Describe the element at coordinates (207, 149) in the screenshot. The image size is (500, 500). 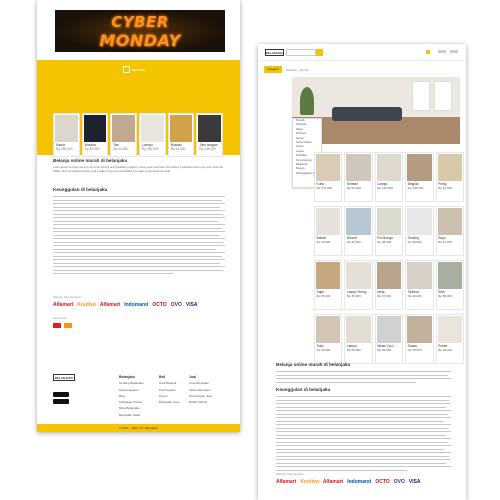
I see `product-price: Rp 149.000` at that location.